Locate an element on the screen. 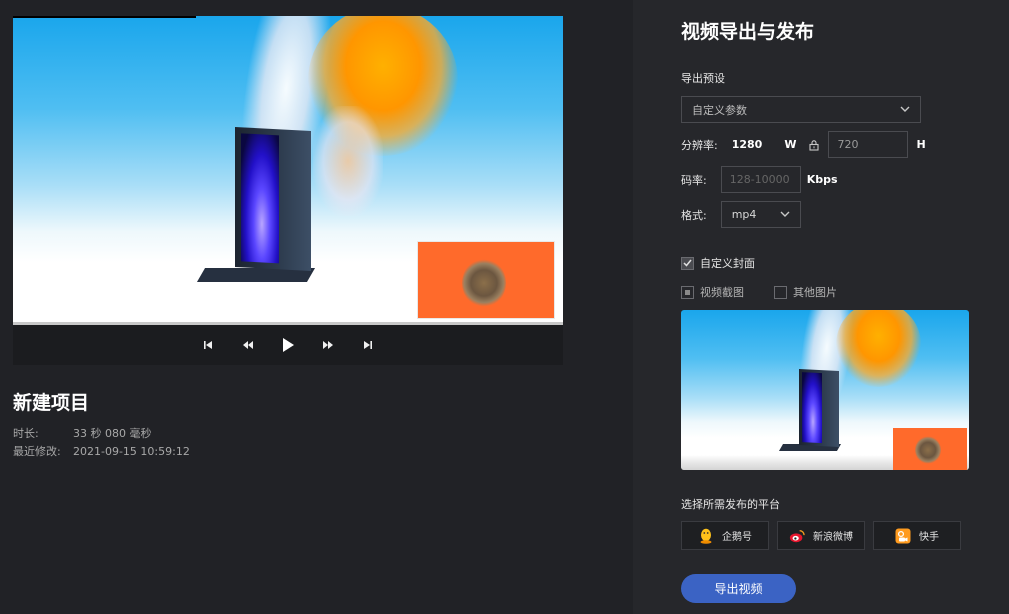 Image resolution: width=1009 pixels, height=614 pixels. cover-option-screenshot: 视频截图 is located at coordinates (712, 292).